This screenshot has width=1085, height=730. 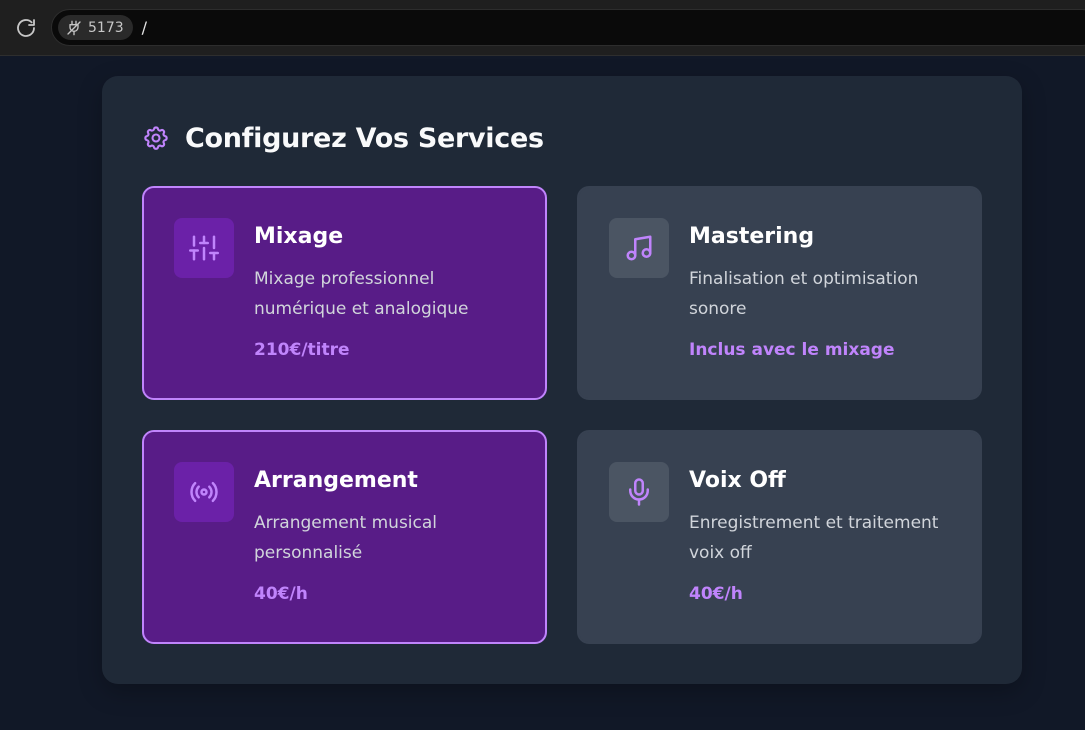 What do you see at coordinates (568, 27) in the screenshot?
I see `address-bar: 5173 /` at bounding box center [568, 27].